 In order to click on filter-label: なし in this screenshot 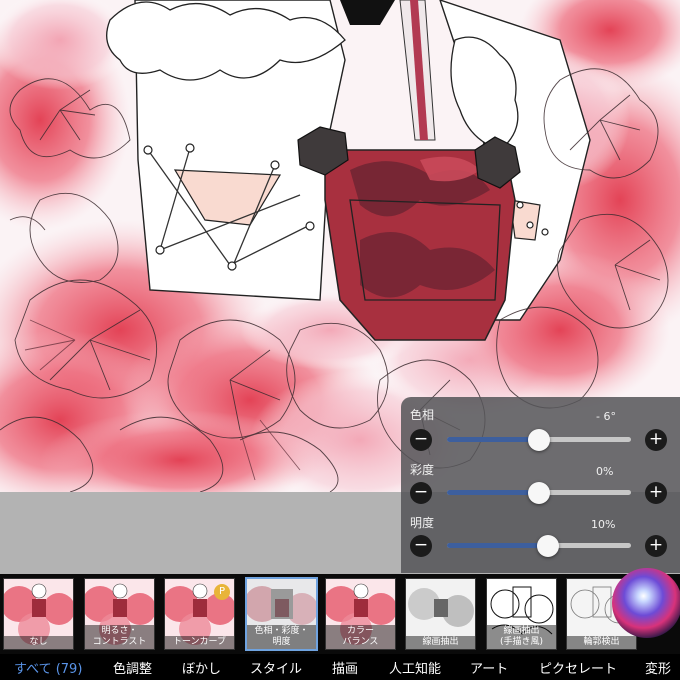, I will do `click(38, 642)`.